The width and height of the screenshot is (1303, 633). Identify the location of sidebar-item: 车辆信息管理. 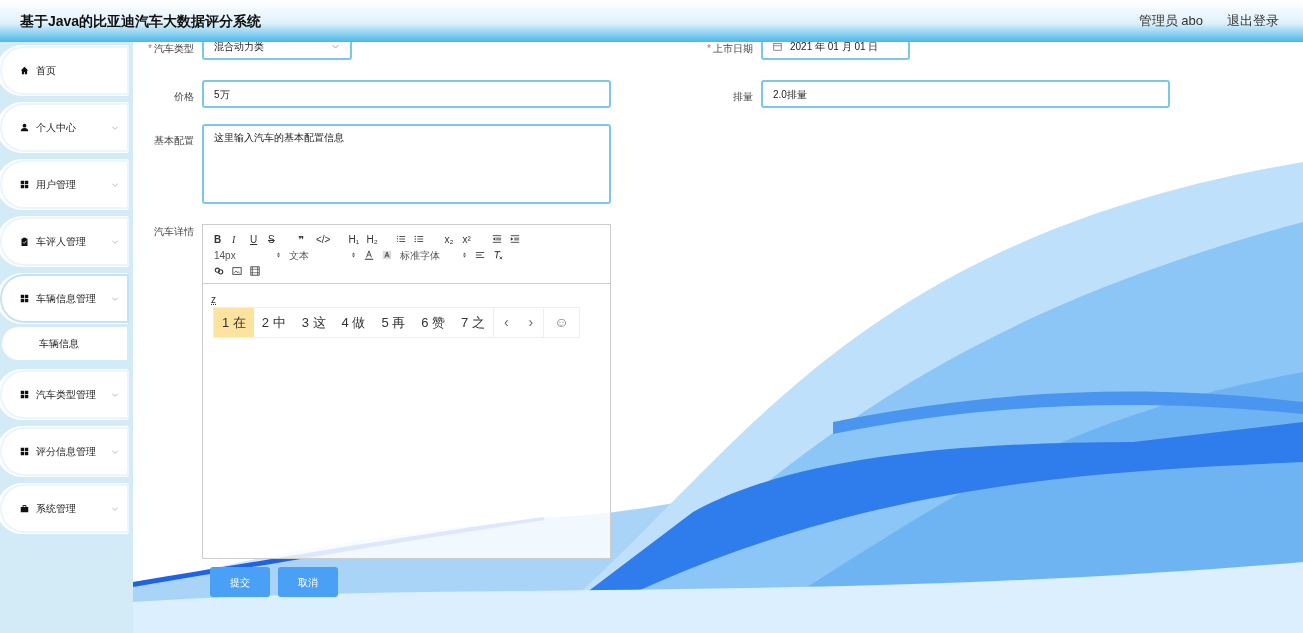
(64, 298).